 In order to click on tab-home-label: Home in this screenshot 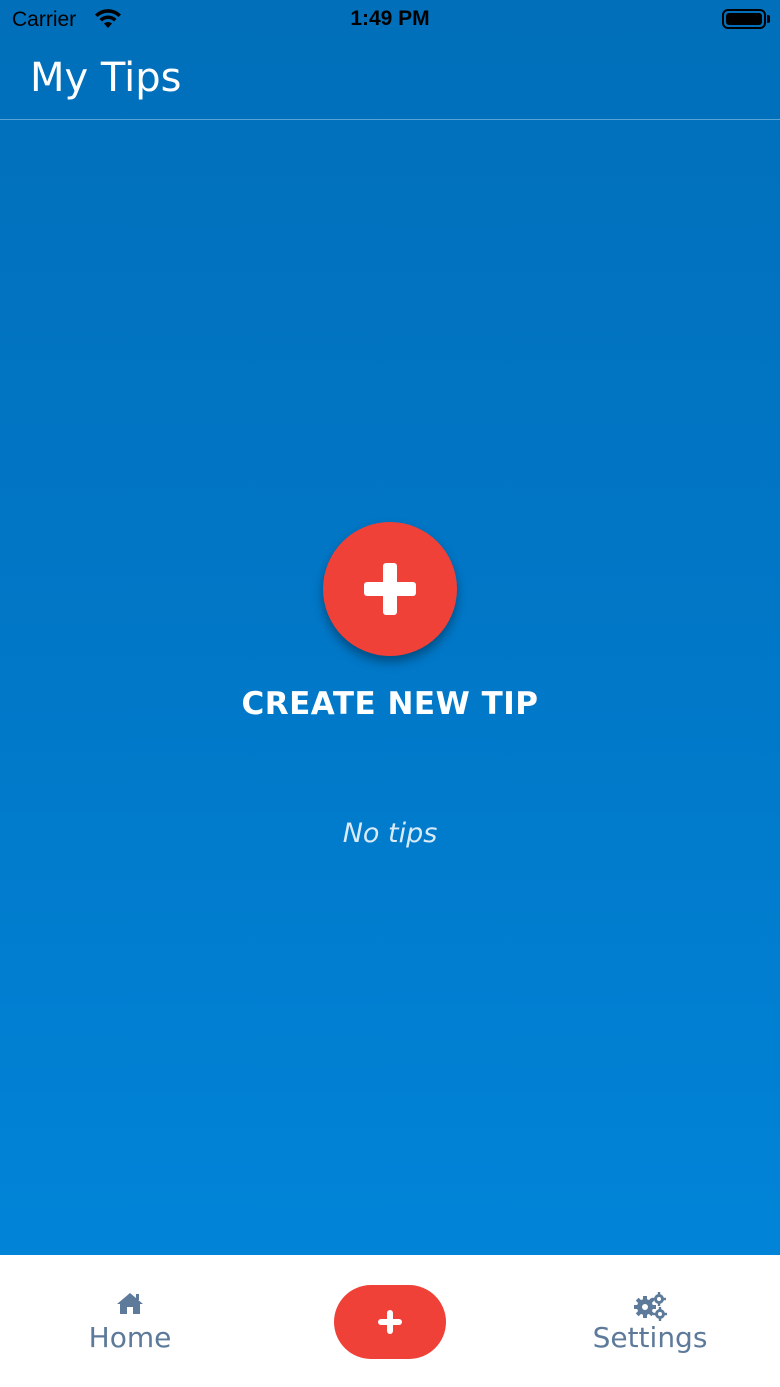, I will do `click(130, 1337)`.